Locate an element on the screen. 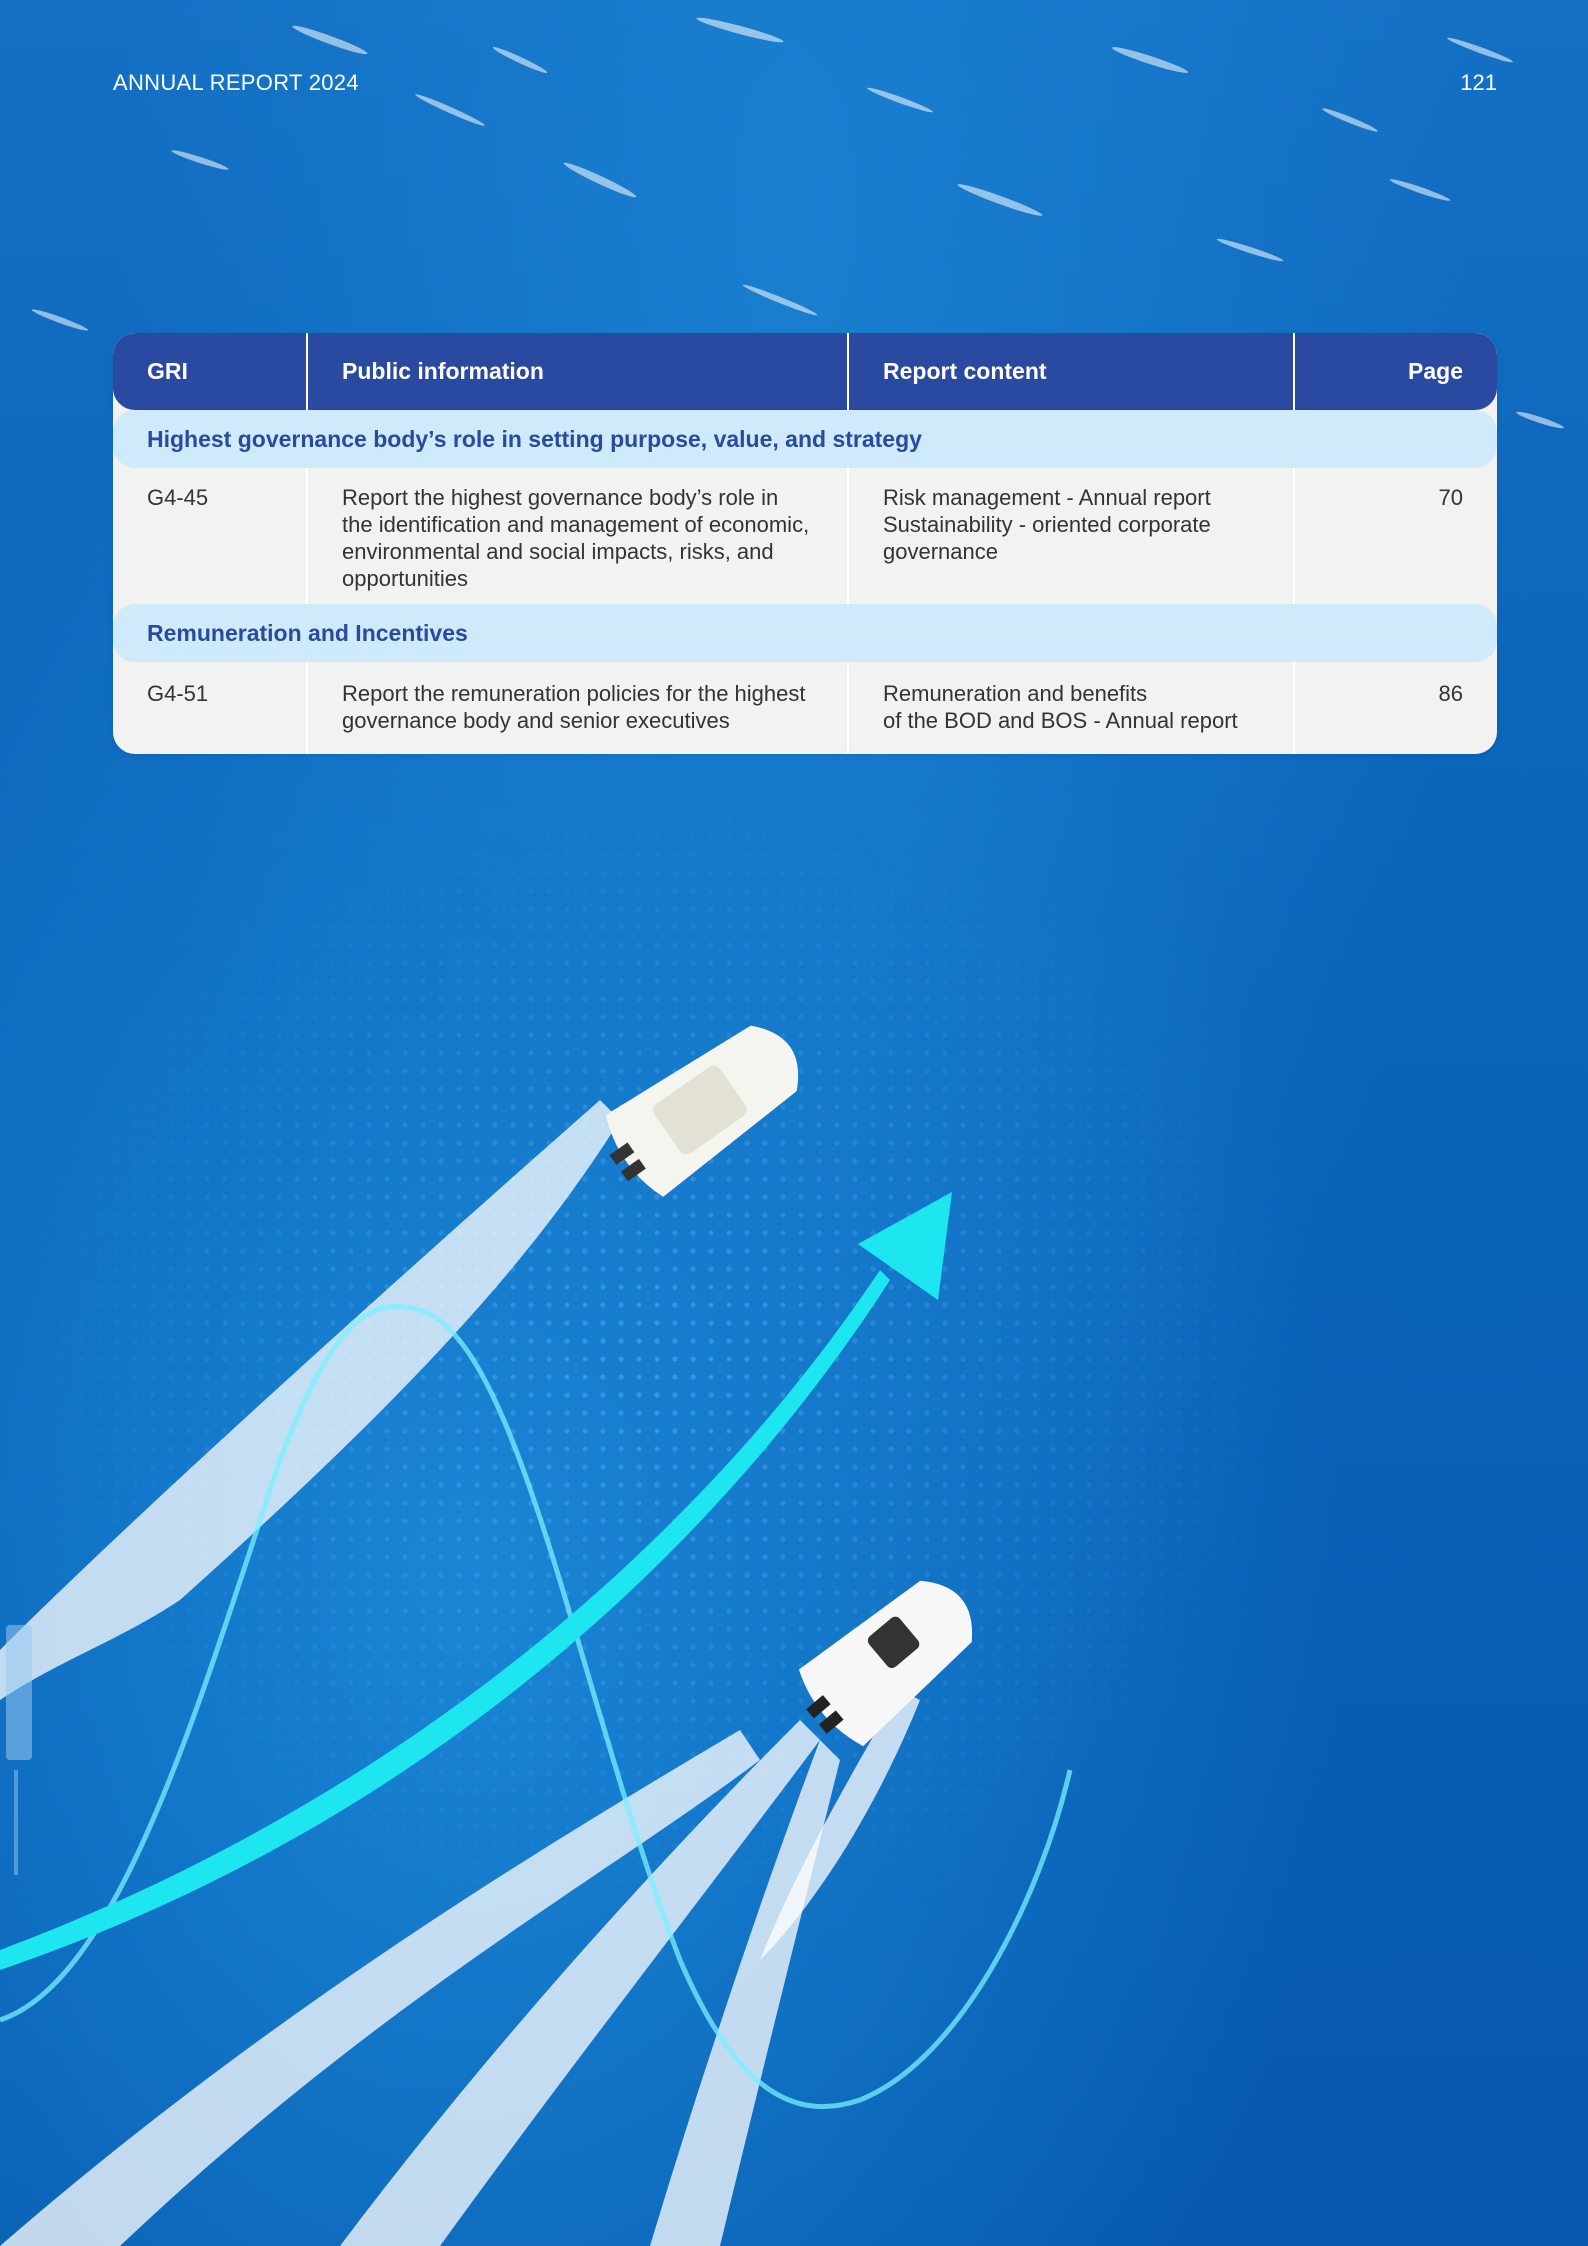 The width and height of the screenshot is (1588, 2246). section-header: Remuneration and Incentives is located at coordinates (805, 633).